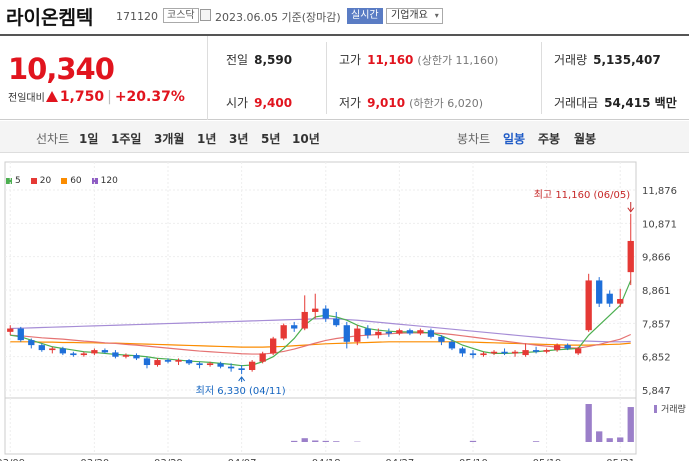  Describe the element at coordinates (320, 330) in the screenshot. I see `ma120-line` at that location.